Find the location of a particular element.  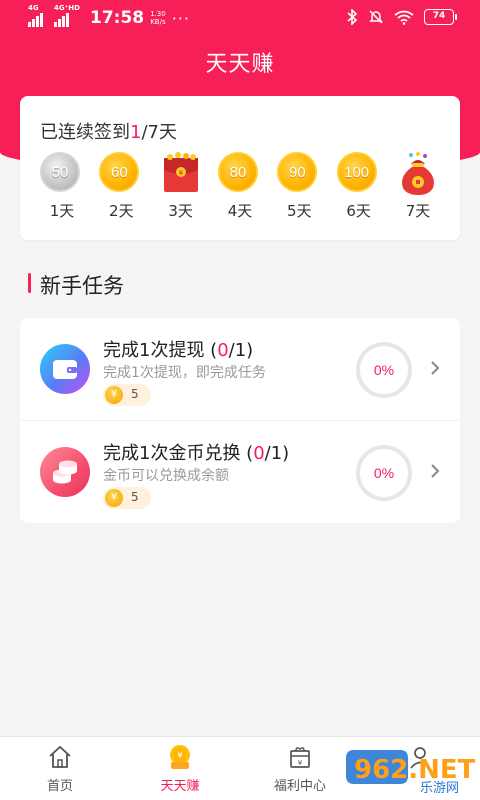

checkin-prefix: 已连续签到 is located at coordinates (85, 132).